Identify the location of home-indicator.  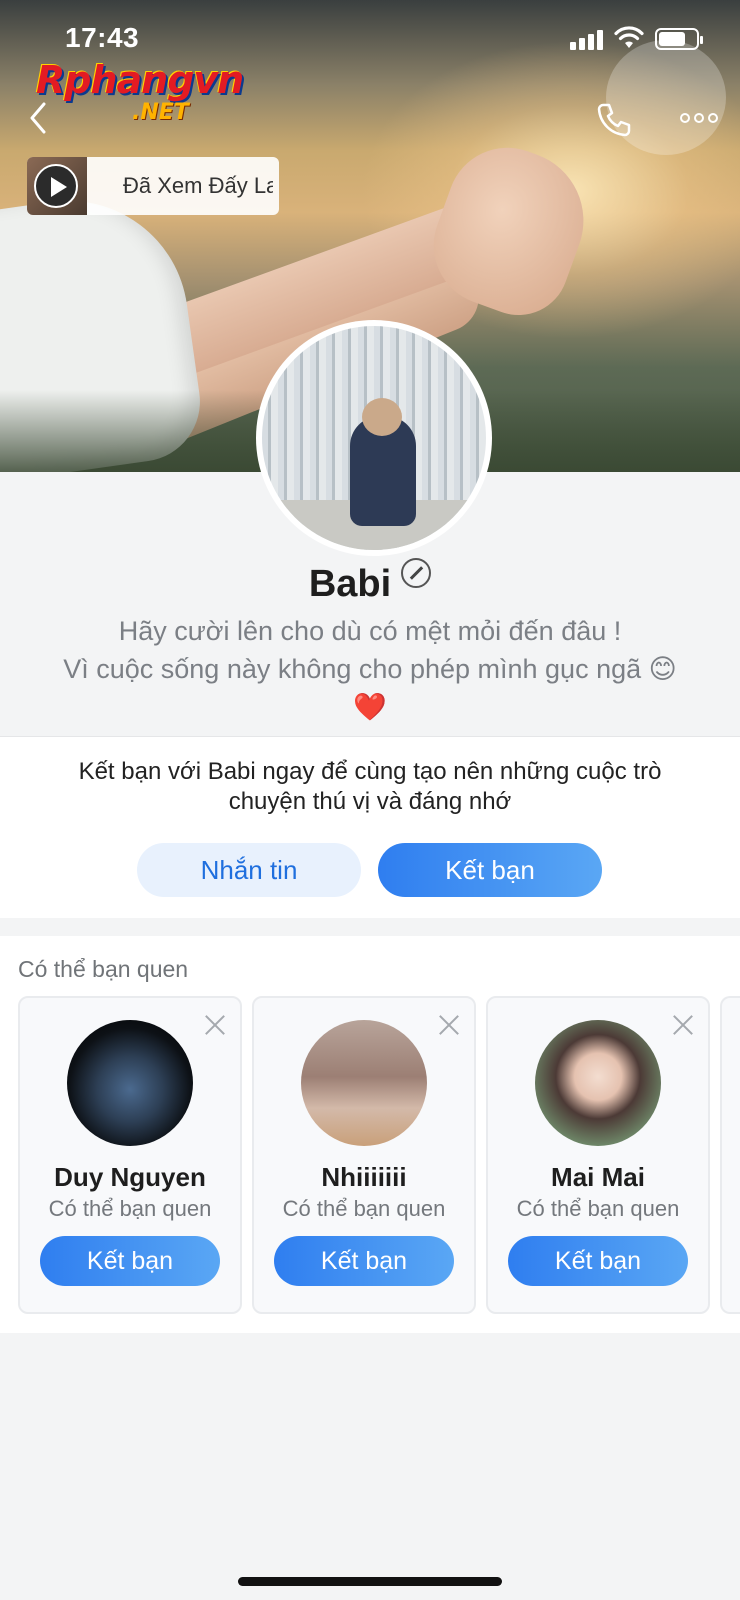
(370, 1581).